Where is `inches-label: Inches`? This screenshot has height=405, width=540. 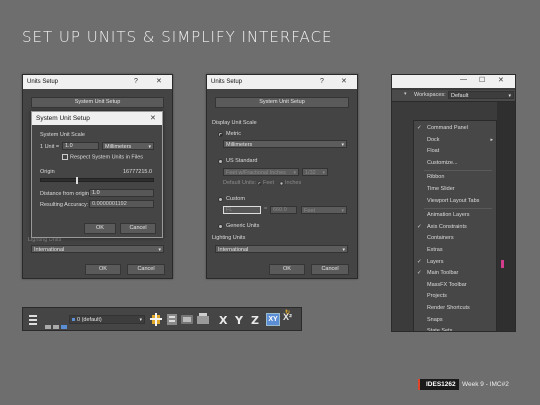
inches-label: Inches is located at coordinates (293, 183).